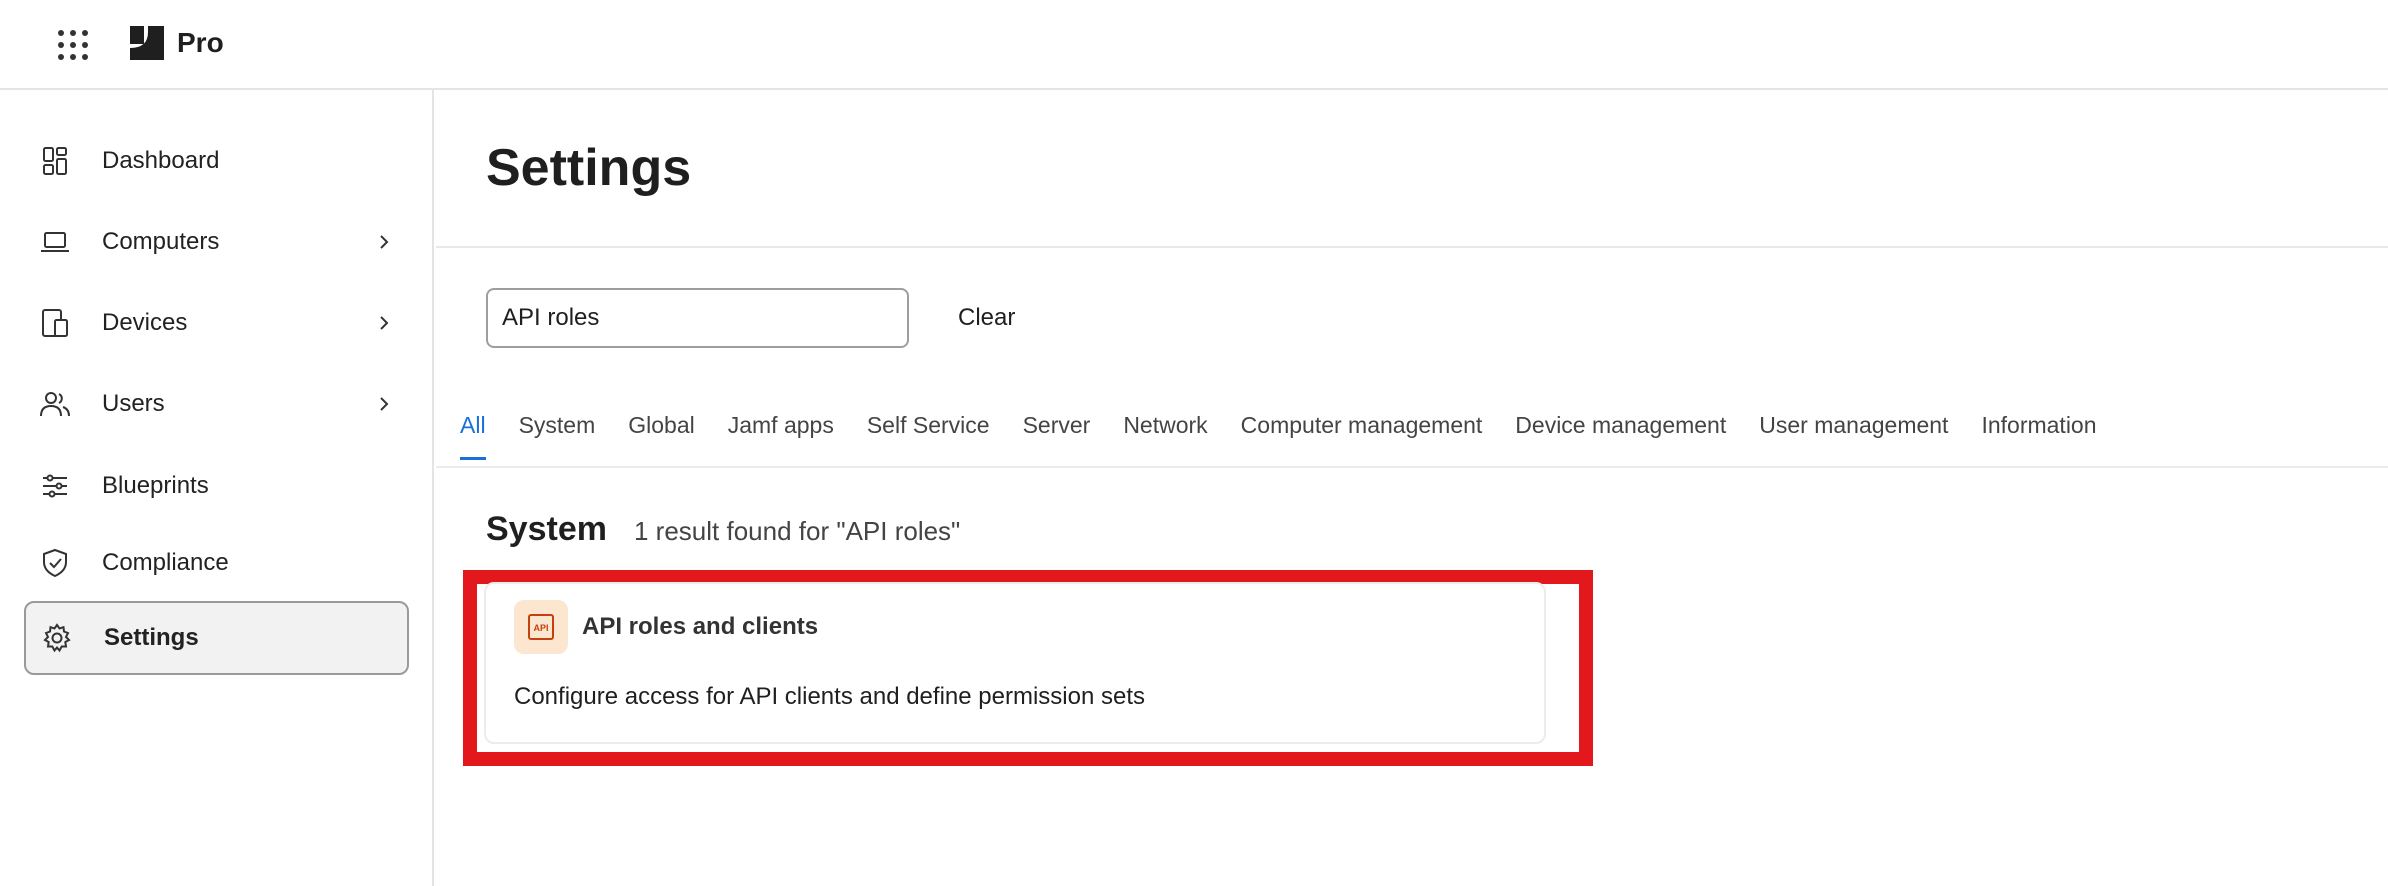  I want to click on users-icon, so click(55, 404).